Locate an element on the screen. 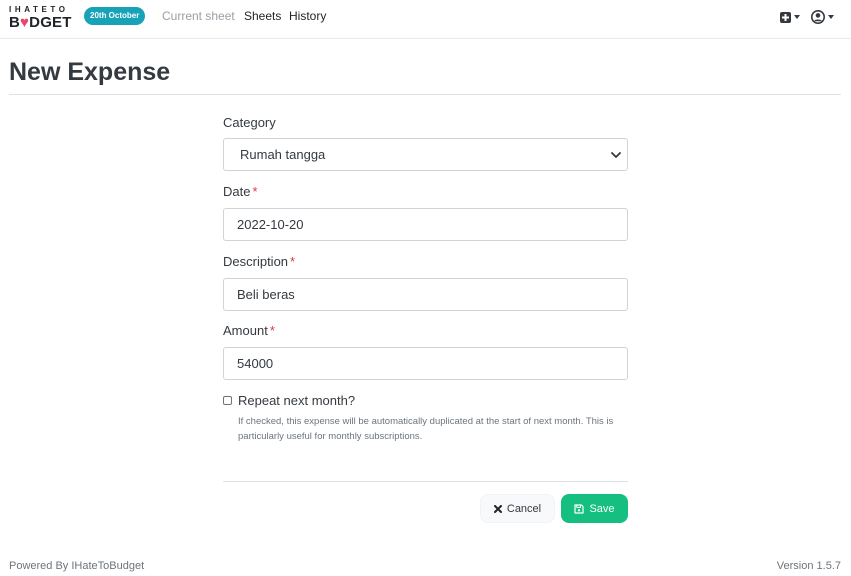 The height and width of the screenshot is (576, 851). category-select: Rumah tangga is located at coordinates (425, 154).